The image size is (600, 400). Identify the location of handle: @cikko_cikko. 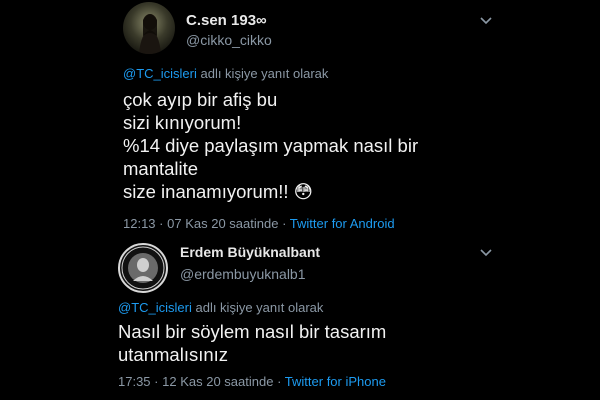
(229, 40).